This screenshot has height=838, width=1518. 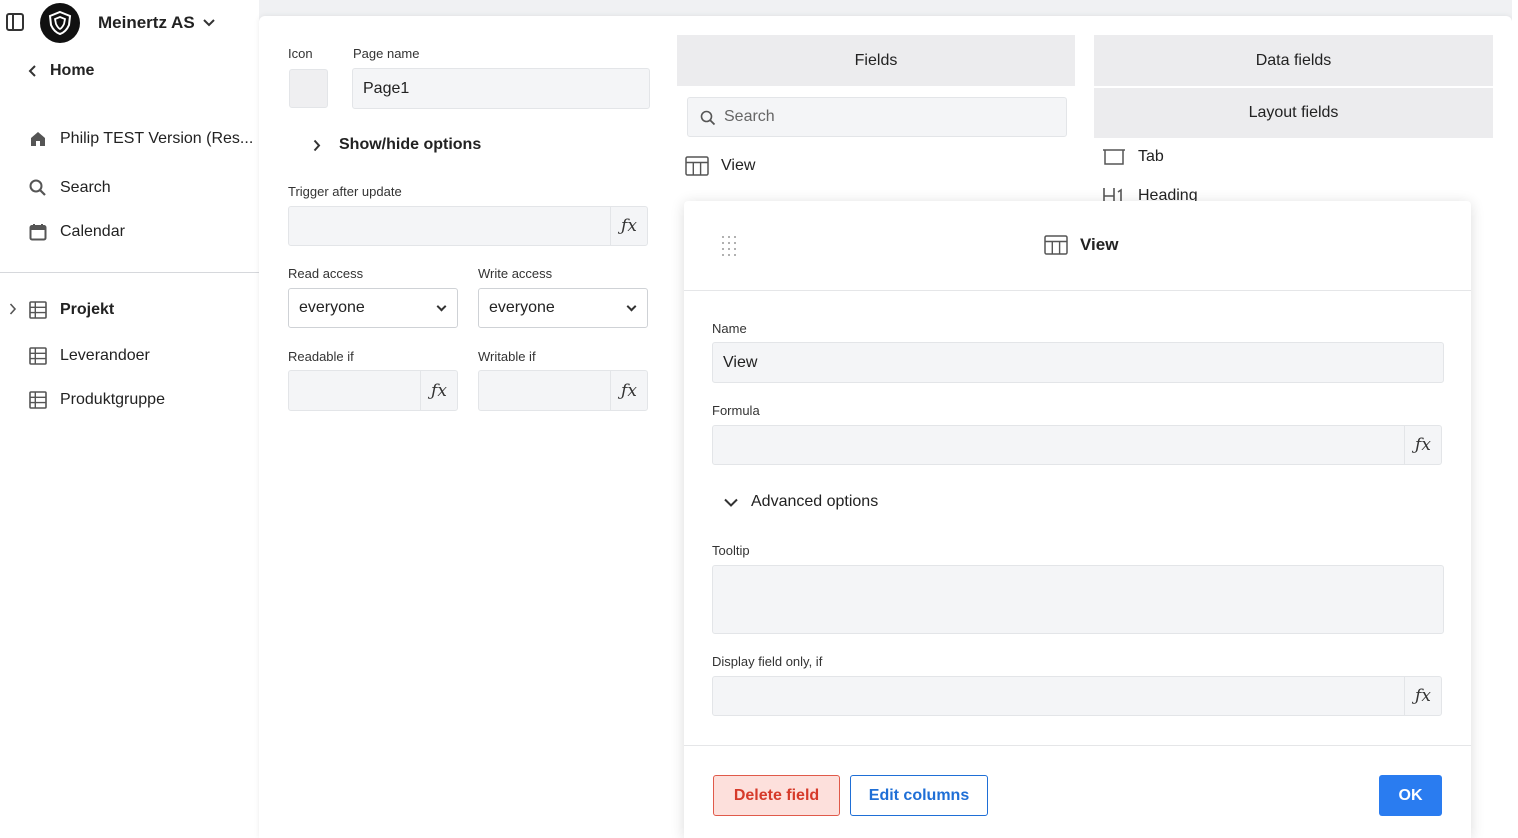 I want to click on readable-if-label: Readable if, so click(x=321, y=356).